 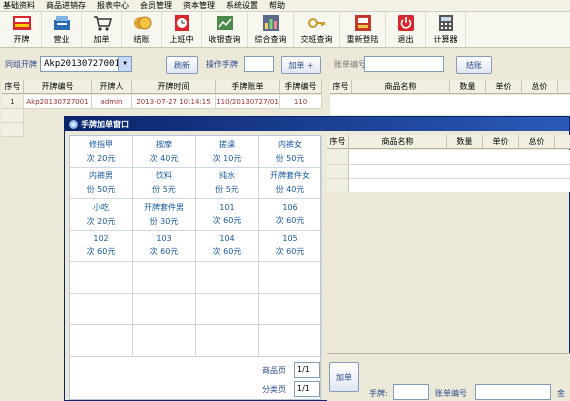 I want to click on cashier-query-button: 收银查询, so click(x=225, y=29).